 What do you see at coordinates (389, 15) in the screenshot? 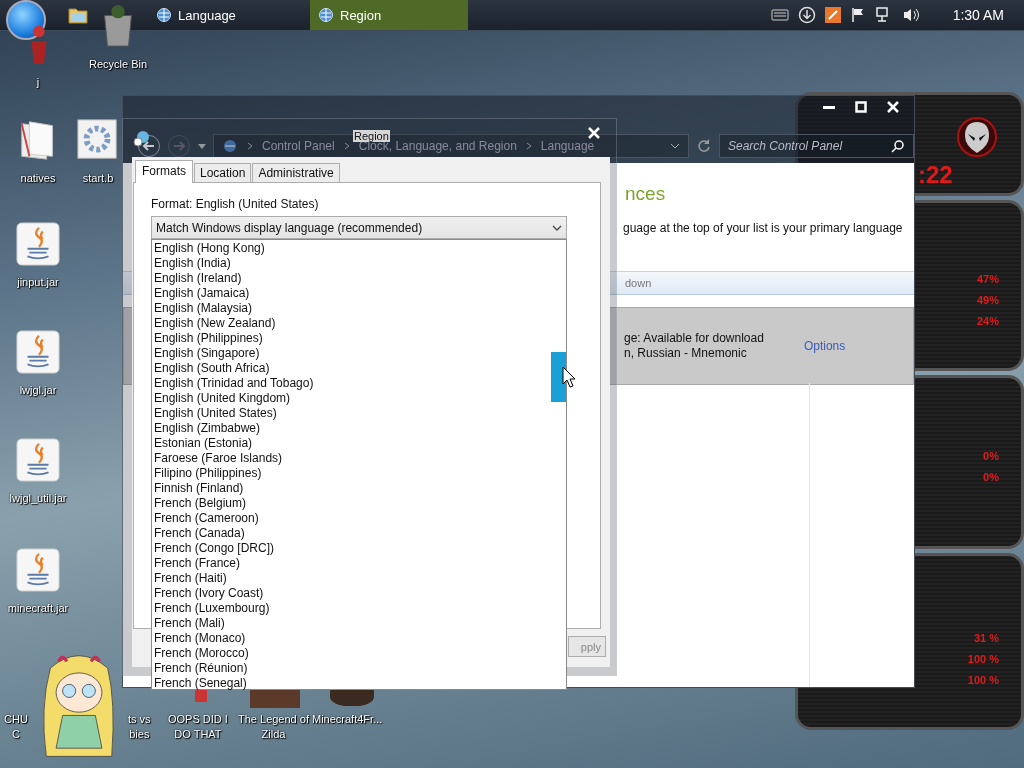
I see `taskbar-button: Region` at bounding box center [389, 15].